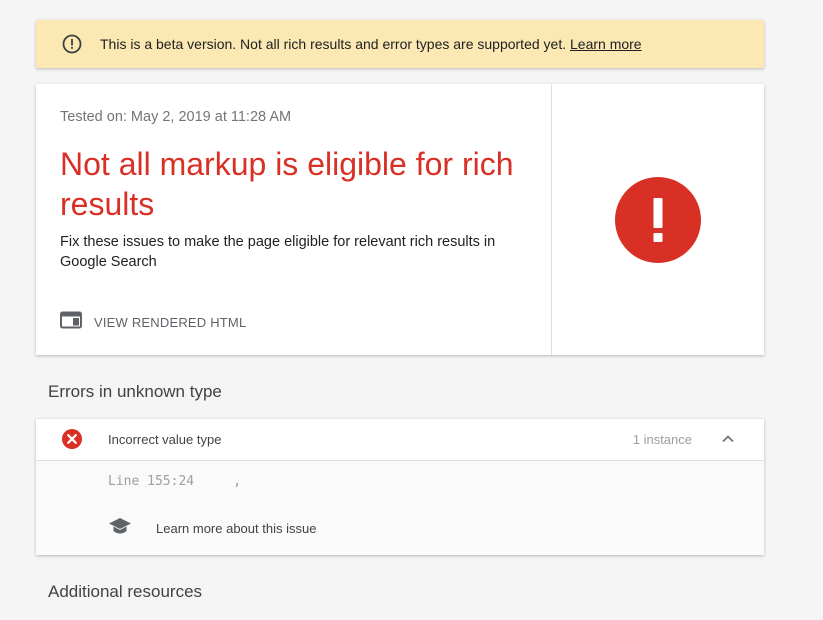  I want to click on error-exclamation-icon, so click(658, 220).